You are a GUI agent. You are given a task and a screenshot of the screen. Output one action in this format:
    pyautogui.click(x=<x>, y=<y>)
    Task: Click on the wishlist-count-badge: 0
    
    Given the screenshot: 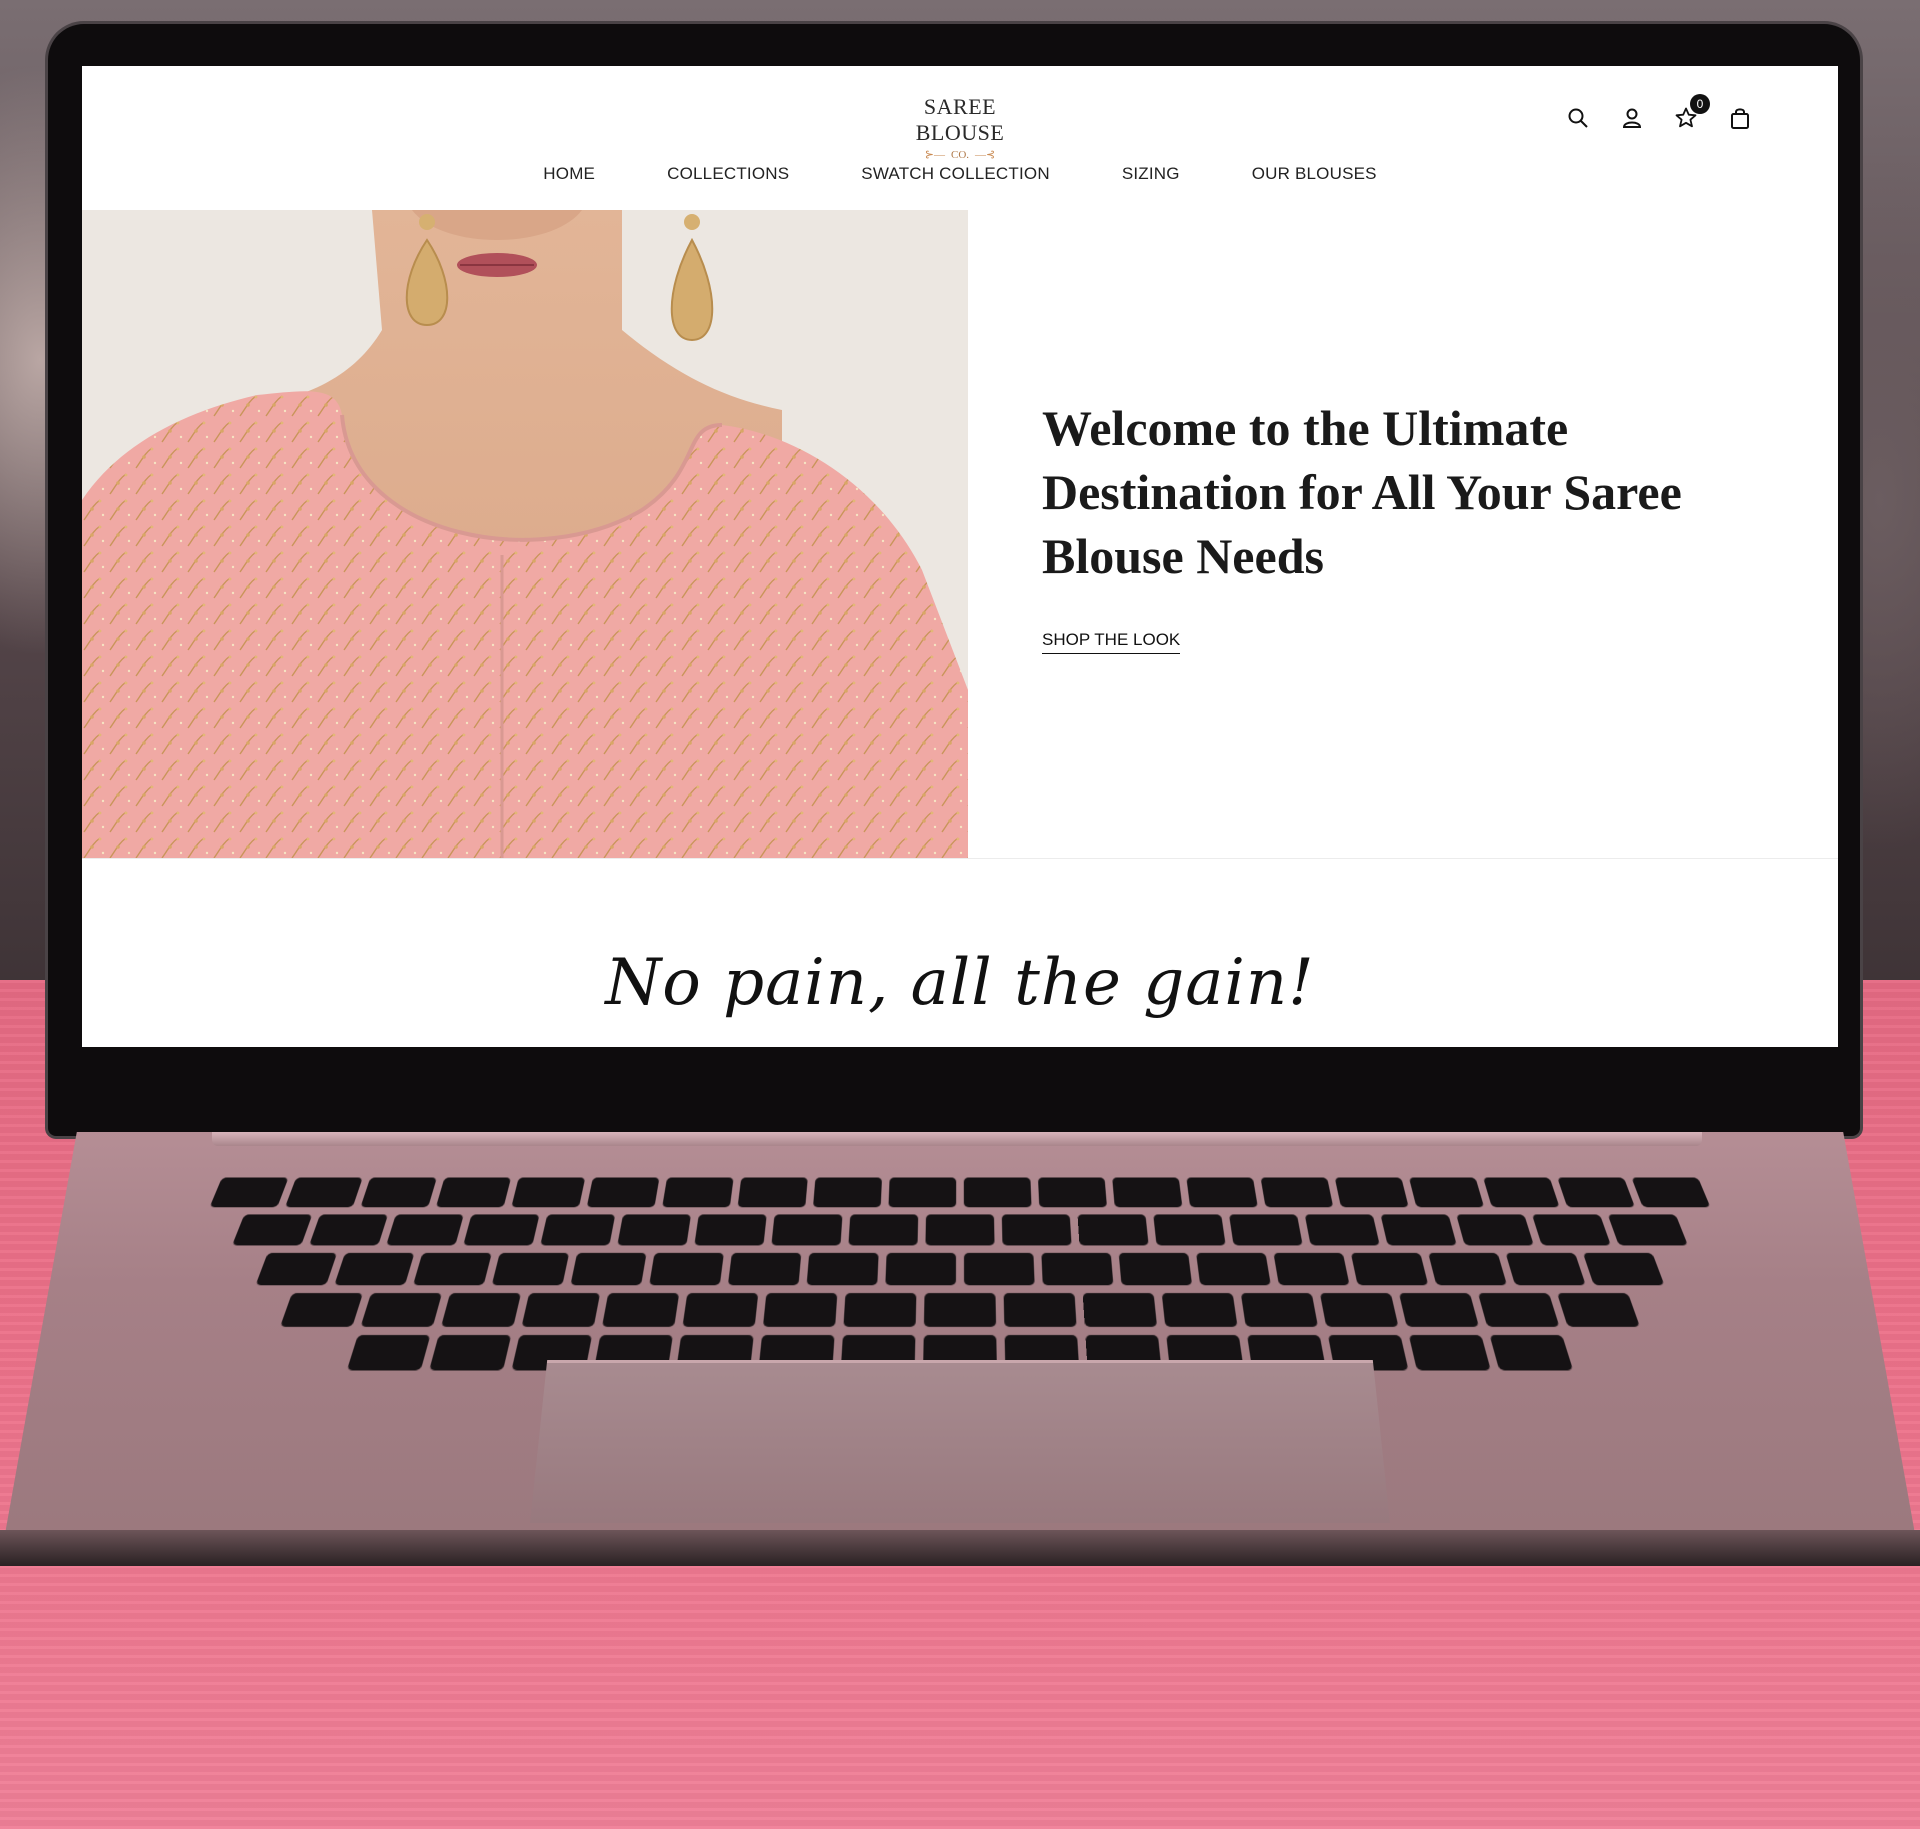 What is the action you would take?
    pyautogui.click(x=1700, y=104)
    